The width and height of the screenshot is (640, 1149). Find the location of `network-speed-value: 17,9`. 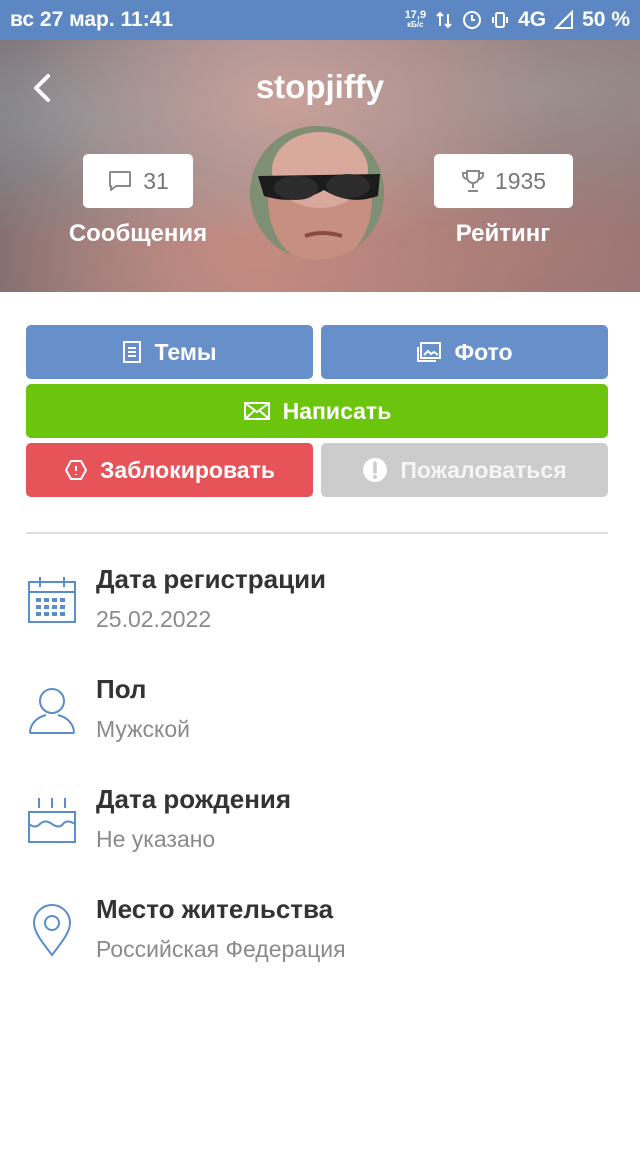

network-speed-value: 17,9 is located at coordinates (415, 15).